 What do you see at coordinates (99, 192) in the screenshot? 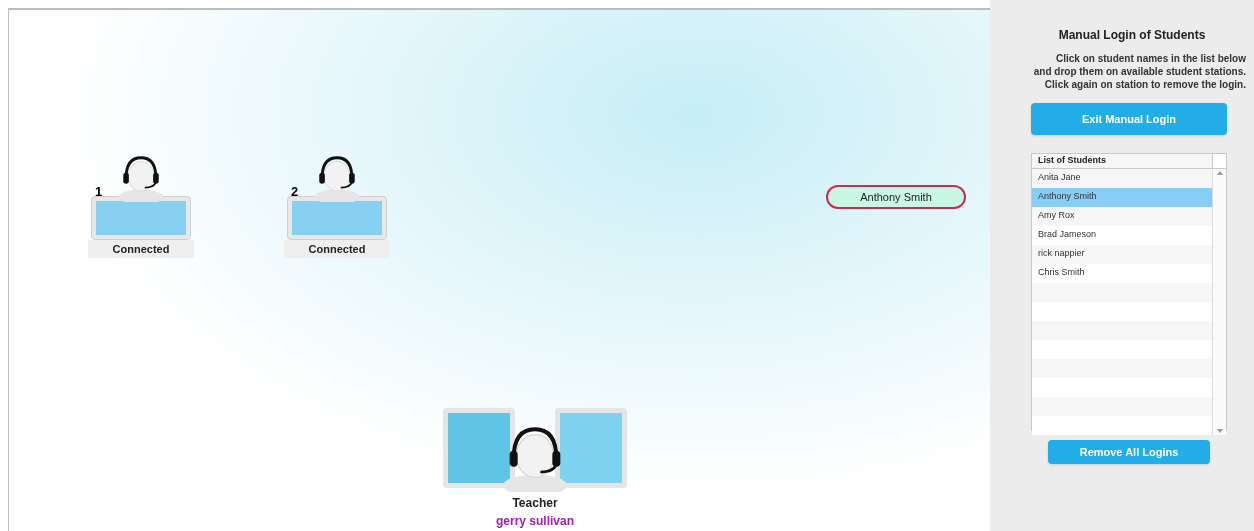
I see `station-number: 1` at bounding box center [99, 192].